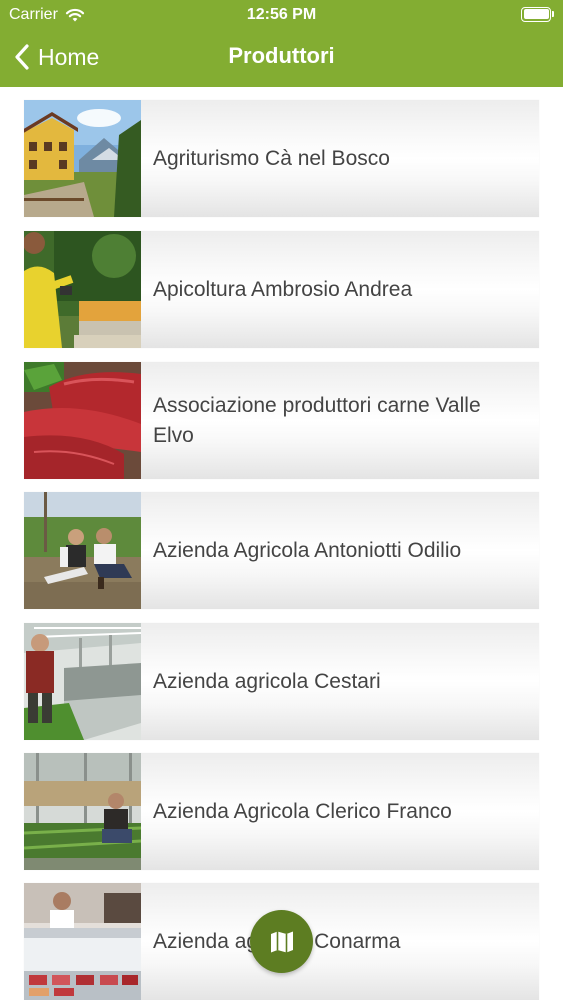 The width and height of the screenshot is (563, 1000). I want to click on producer-name: Agriturismo Cà nel Bosco, so click(271, 158).